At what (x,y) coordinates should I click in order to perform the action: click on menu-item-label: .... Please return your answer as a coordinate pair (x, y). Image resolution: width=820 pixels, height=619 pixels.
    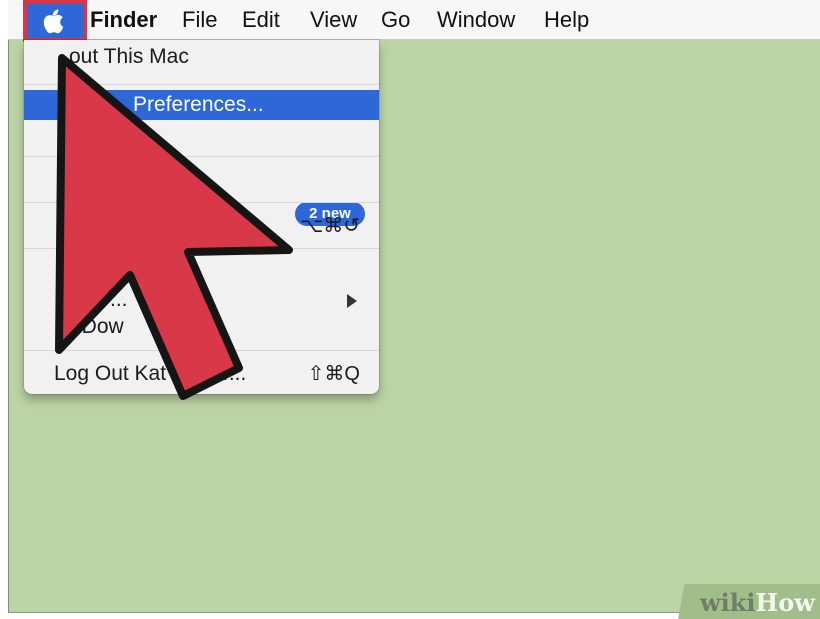
    Looking at the image, I should click on (119, 299).